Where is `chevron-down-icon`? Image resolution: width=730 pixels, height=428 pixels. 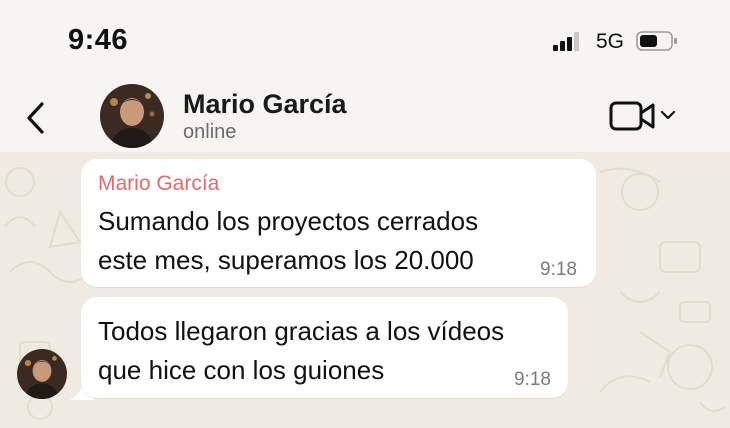 chevron-down-icon is located at coordinates (668, 115).